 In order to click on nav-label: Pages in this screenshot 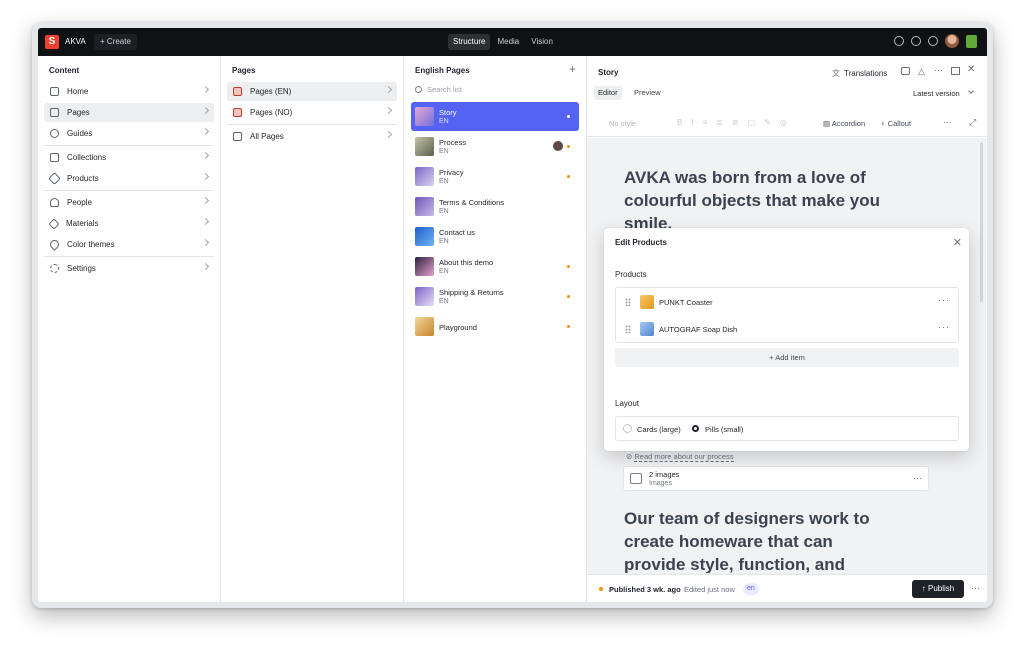, I will do `click(78, 112)`.